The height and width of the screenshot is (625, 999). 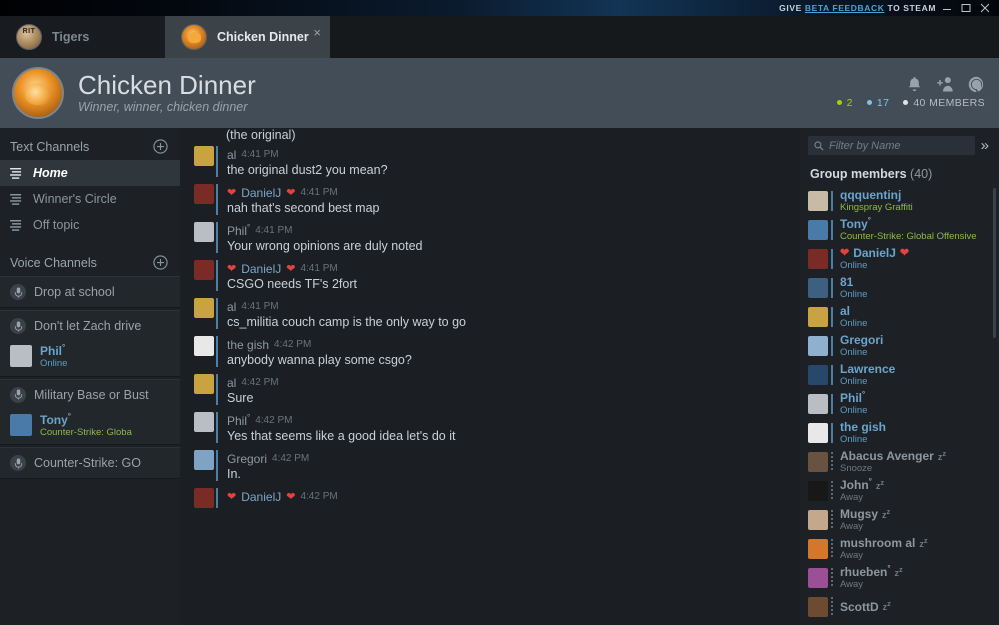 What do you see at coordinates (871, 195) in the screenshot?
I see `member-name: qqquentinj` at bounding box center [871, 195].